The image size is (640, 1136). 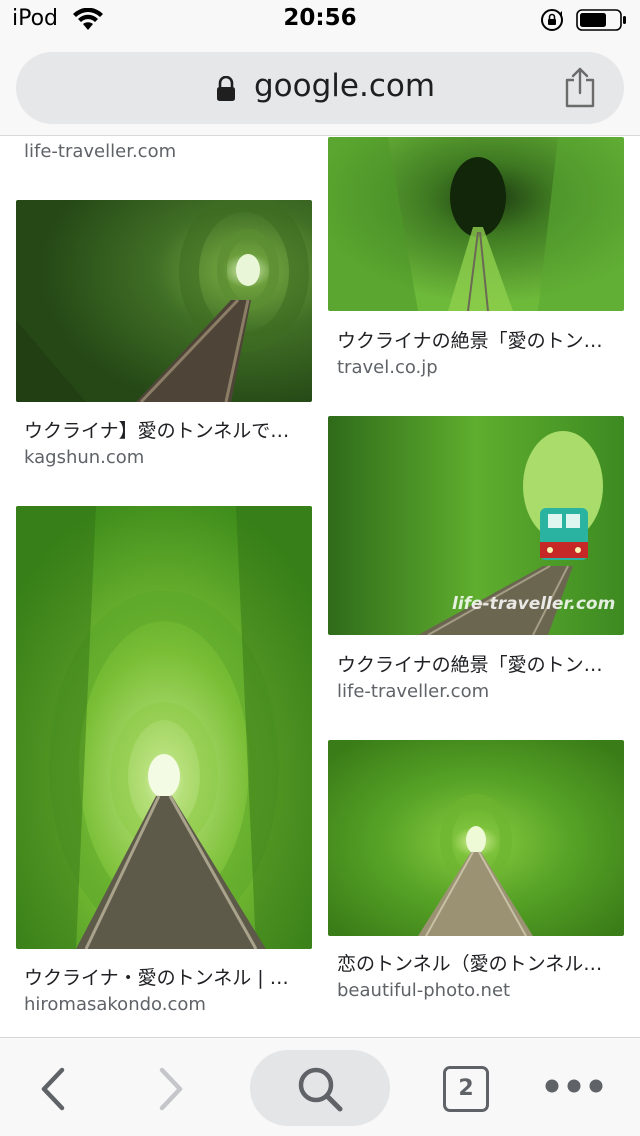 What do you see at coordinates (387, 367) in the screenshot?
I see `result-source: travel.co.jp` at bounding box center [387, 367].